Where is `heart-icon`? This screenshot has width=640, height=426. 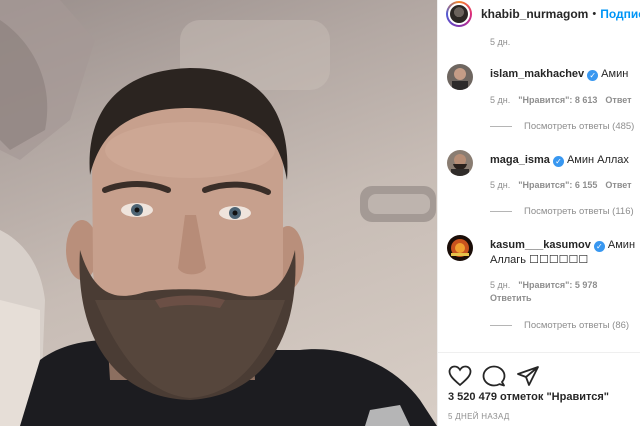 heart-icon is located at coordinates (460, 376).